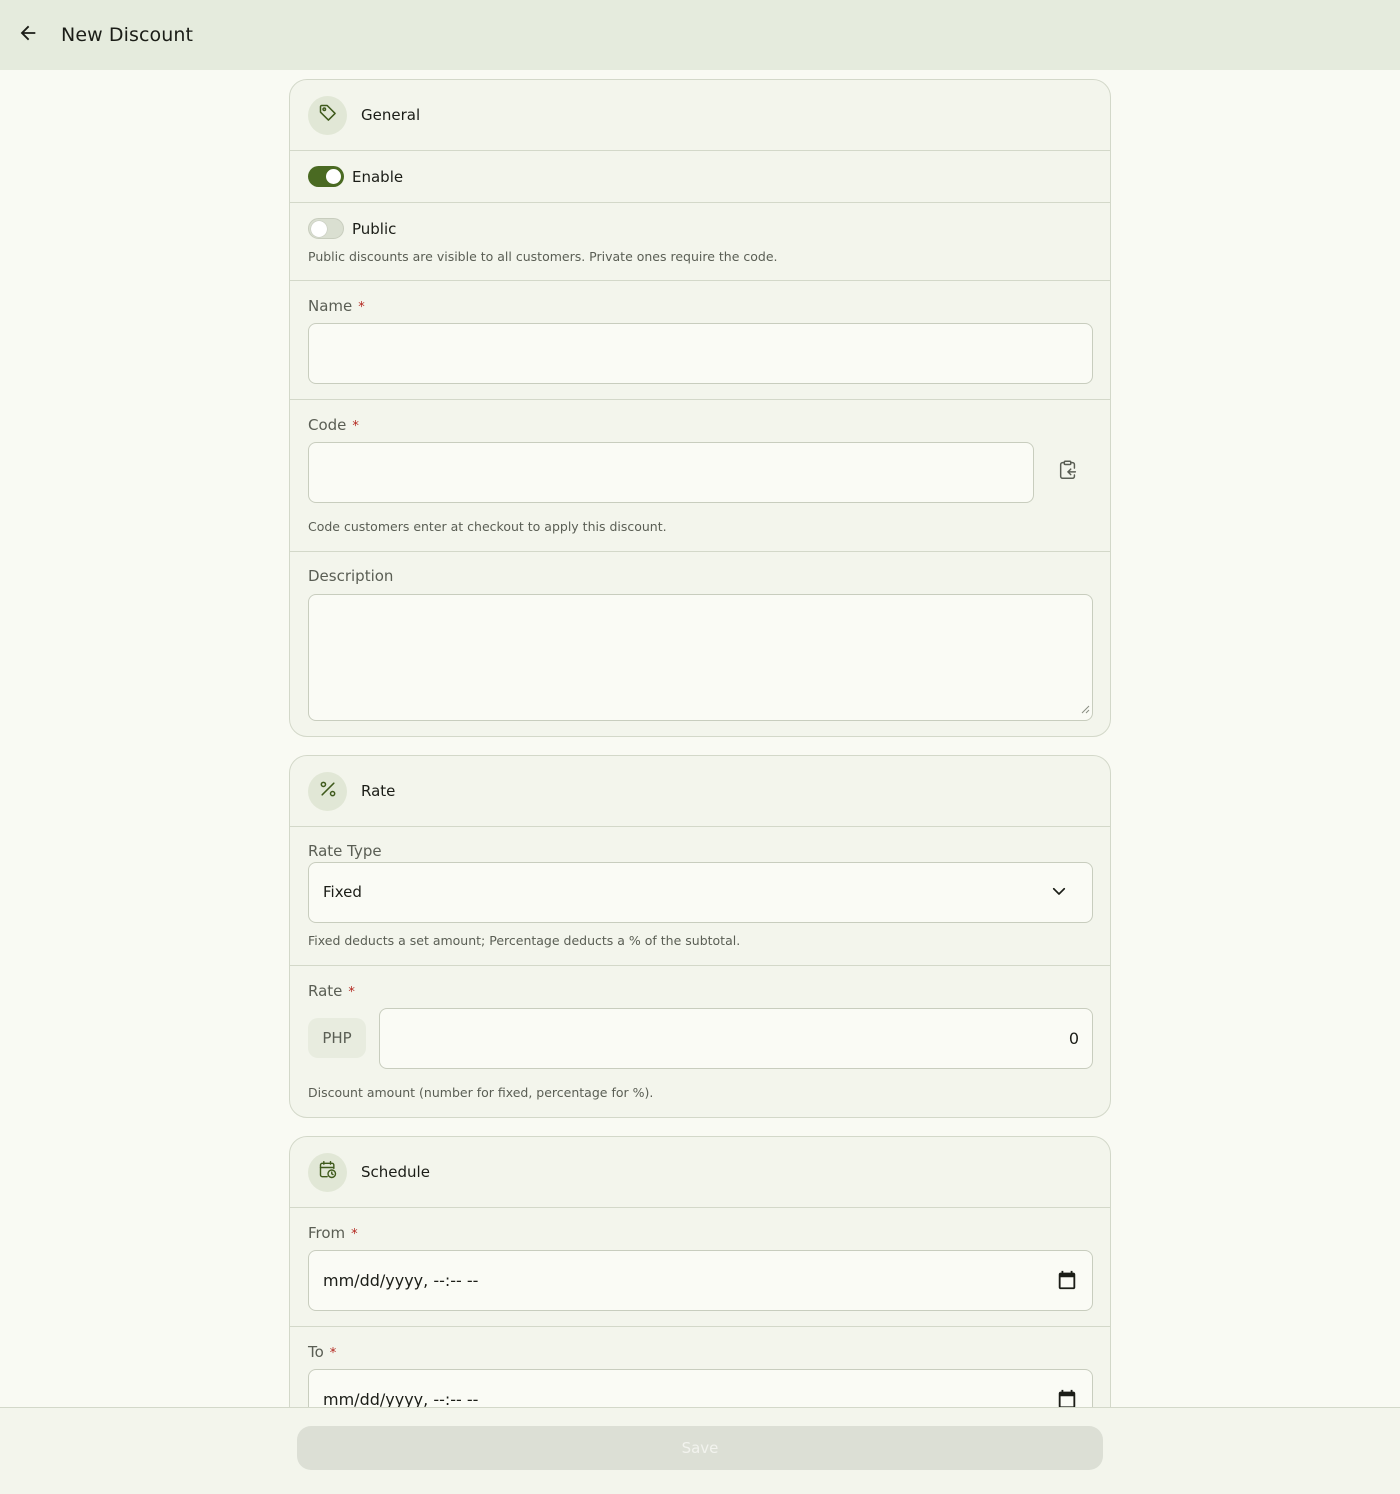  What do you see at coordinates (1059, 893) in the screenshot?
I see `chevron-down-icon` at bounding box center [1059, 893].